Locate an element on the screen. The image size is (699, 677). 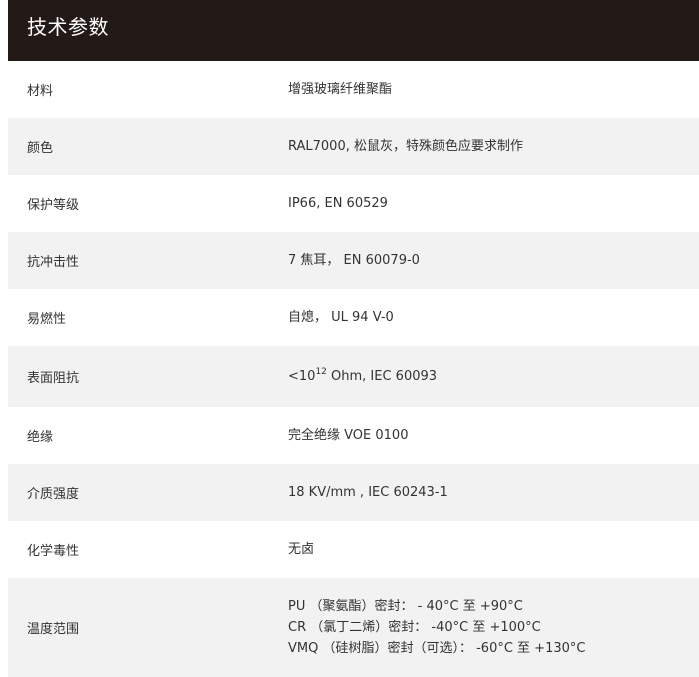
spec-label: 化学毒性 is located at coordinates (53, 551).